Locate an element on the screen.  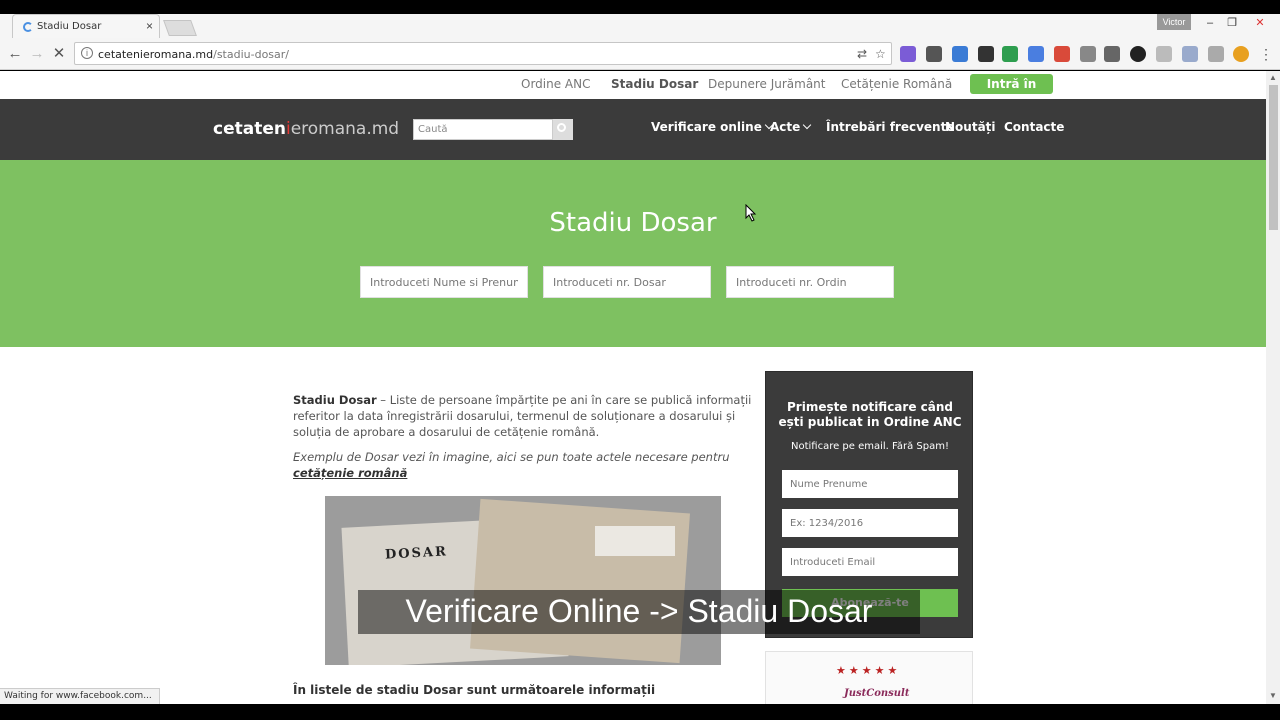
subscribe-email-field is located at coordinates (870, 562).